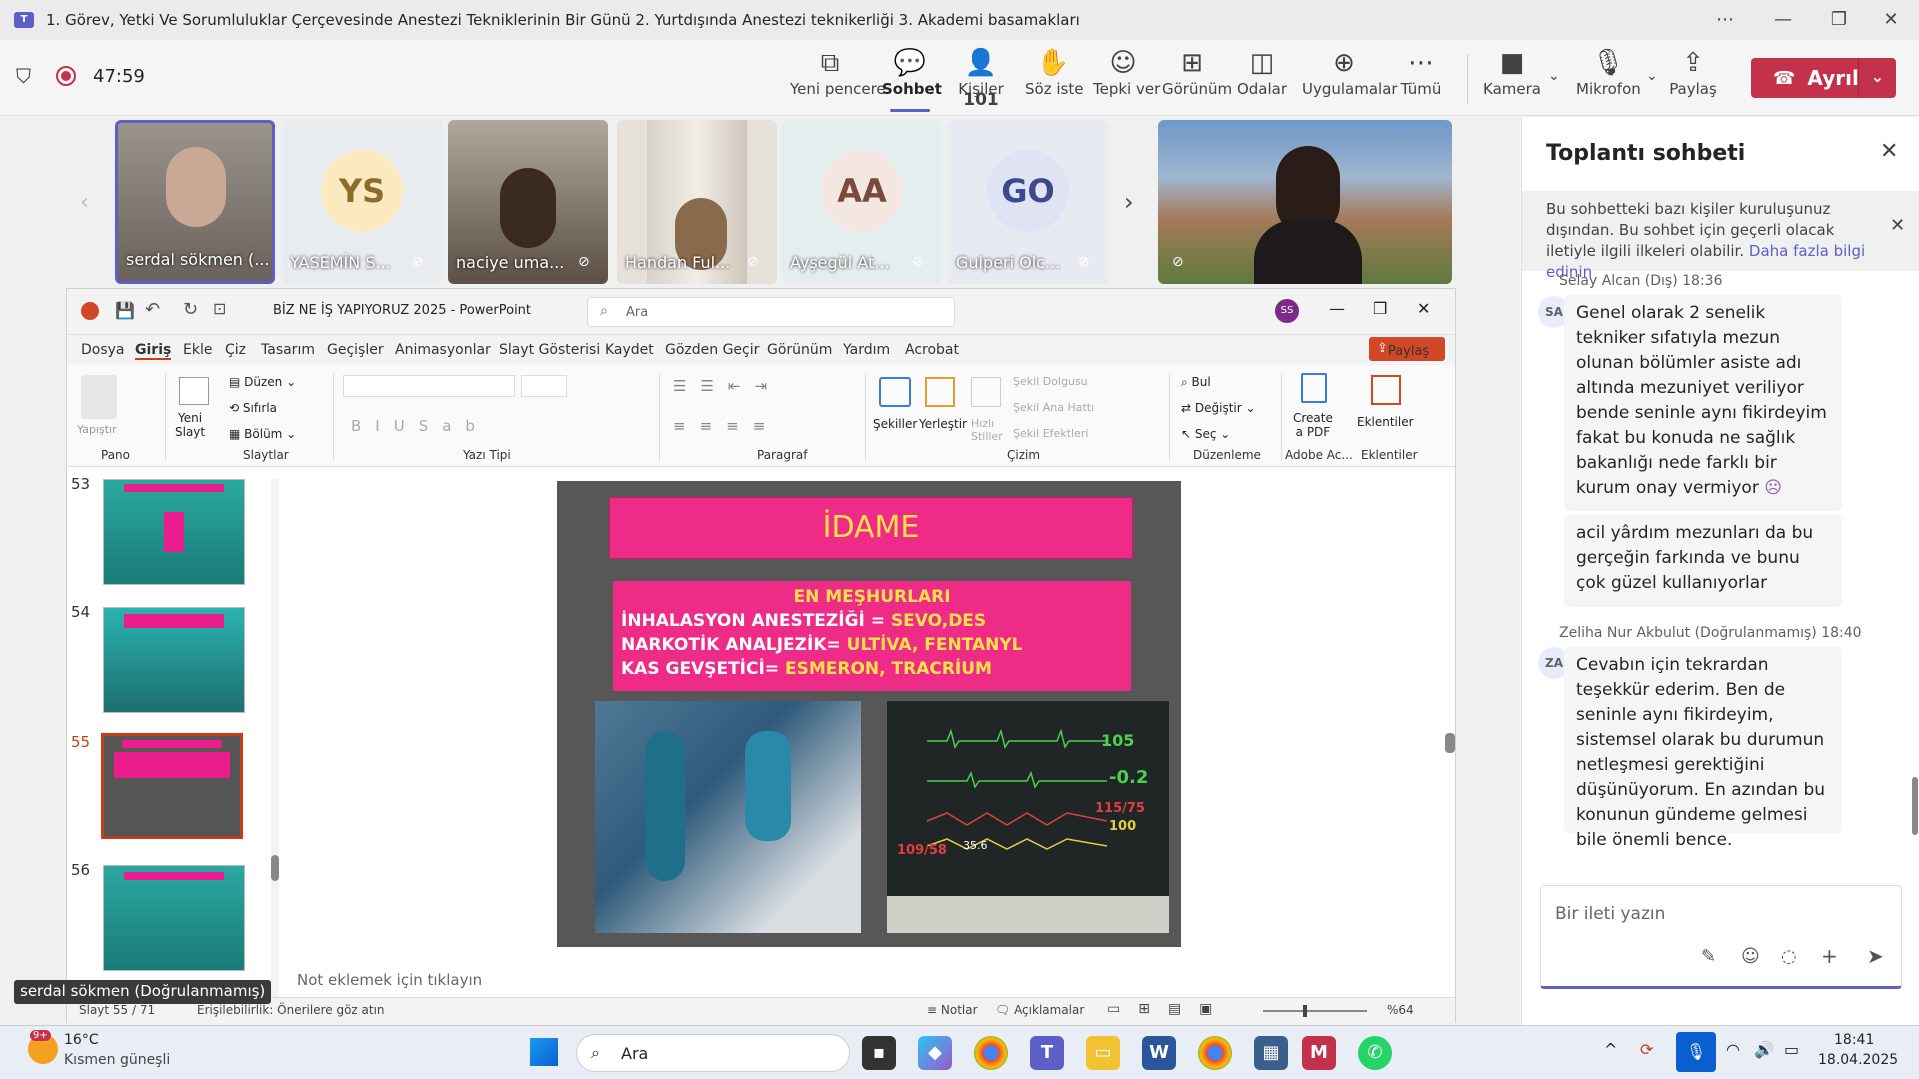 This screenshot has width=1919, height=1079. Describe the element at coordinates (420, 426) in the screenshot. I see `font-format-icons: BIUSab` at that location.